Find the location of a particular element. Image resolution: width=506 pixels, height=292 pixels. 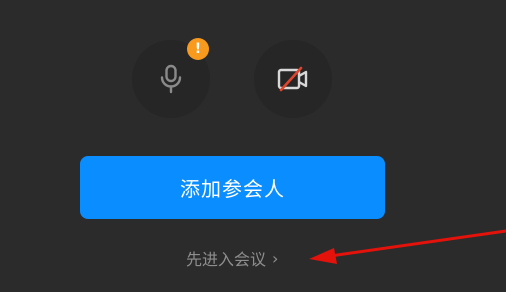

microphone-icon is located at coordinates (171, 79).